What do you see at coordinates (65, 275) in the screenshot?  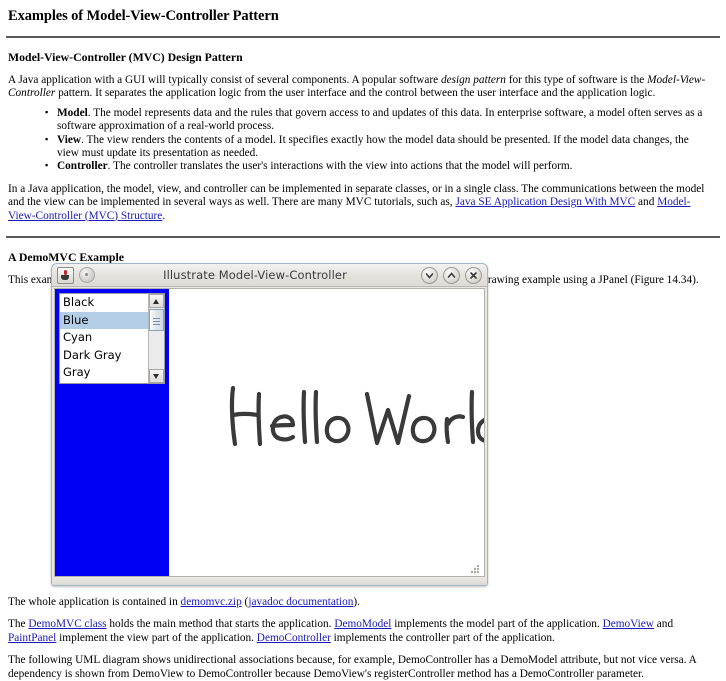 I see `java-coffee-cup-icon` at bounding box center [65, 275].